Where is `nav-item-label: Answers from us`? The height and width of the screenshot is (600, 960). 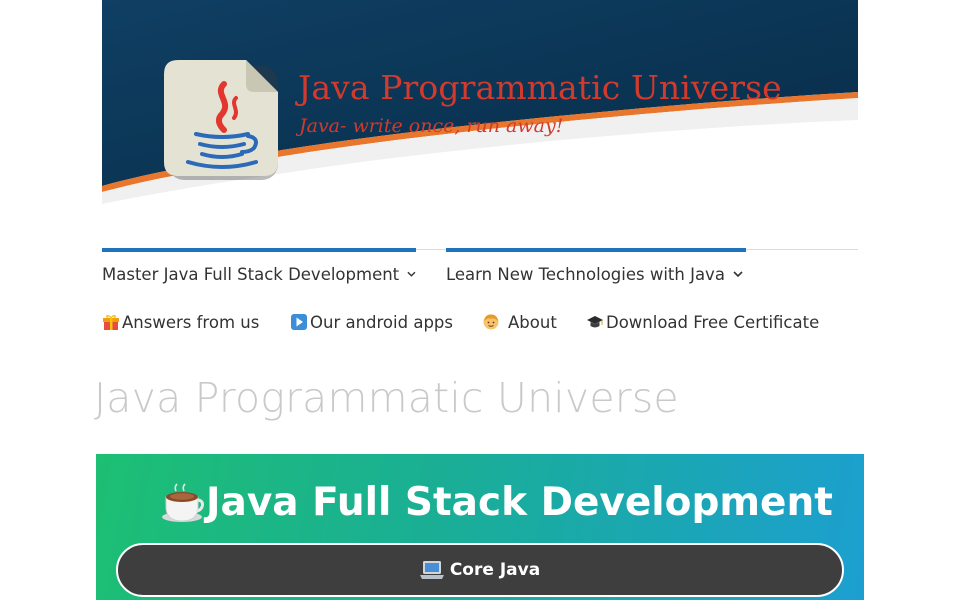
nav-item-label: Answers from us is located at coordinates (191, 322).